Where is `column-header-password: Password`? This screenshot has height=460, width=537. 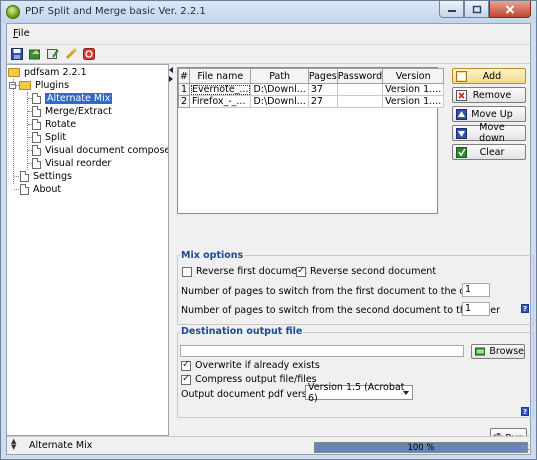 column-header-password: Password is located at coordinates (360, 76).